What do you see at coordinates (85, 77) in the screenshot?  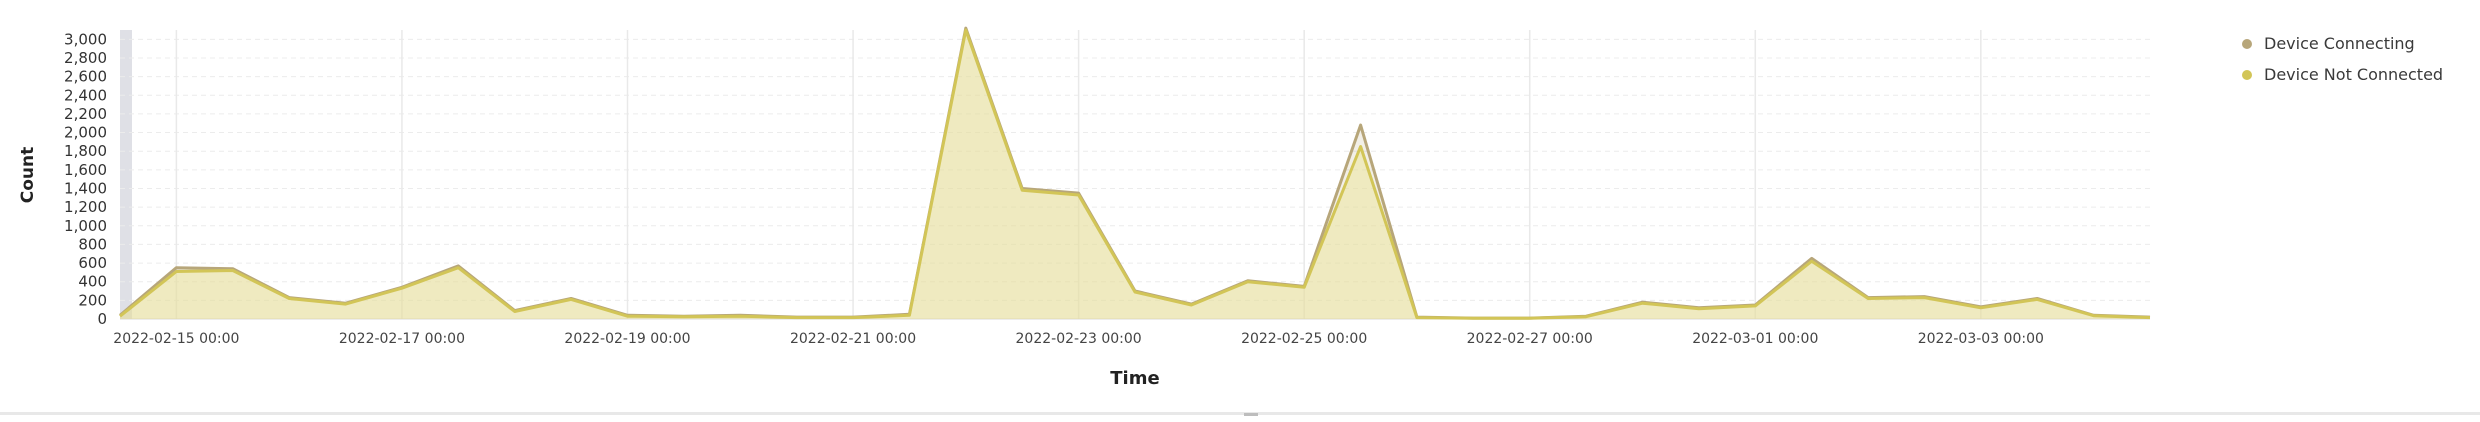 I see `y-tick-label: 2,600` at bounding box center [85, 77].